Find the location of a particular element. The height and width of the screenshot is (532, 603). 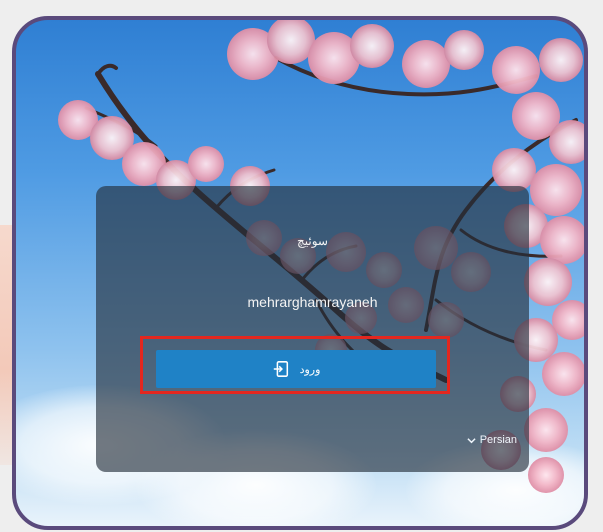

language-label: Persian is located at coordinates (498, 440).